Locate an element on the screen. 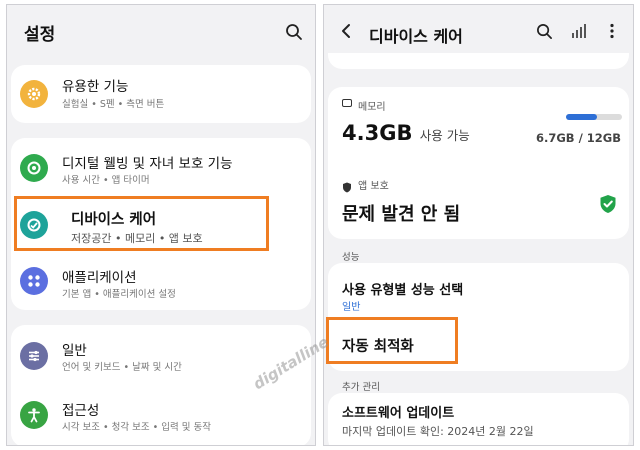 The width and height of the screenshot is (640, 450). performance-section-label: 성능 is located at coordinates (351, 257).